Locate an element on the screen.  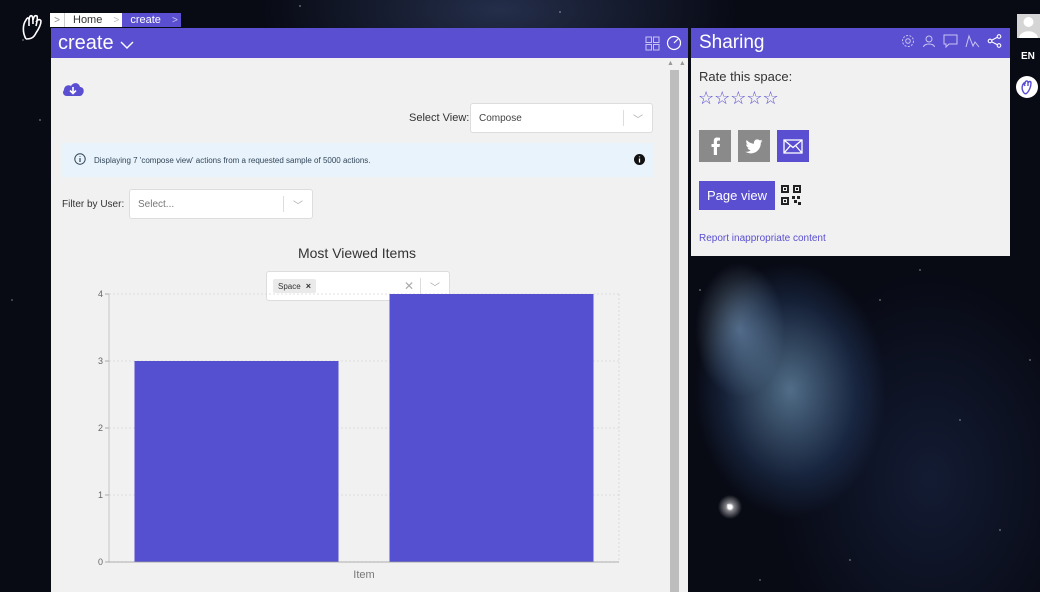
scroll-arrows: ▲▲ is located at coordinates (679, 63).